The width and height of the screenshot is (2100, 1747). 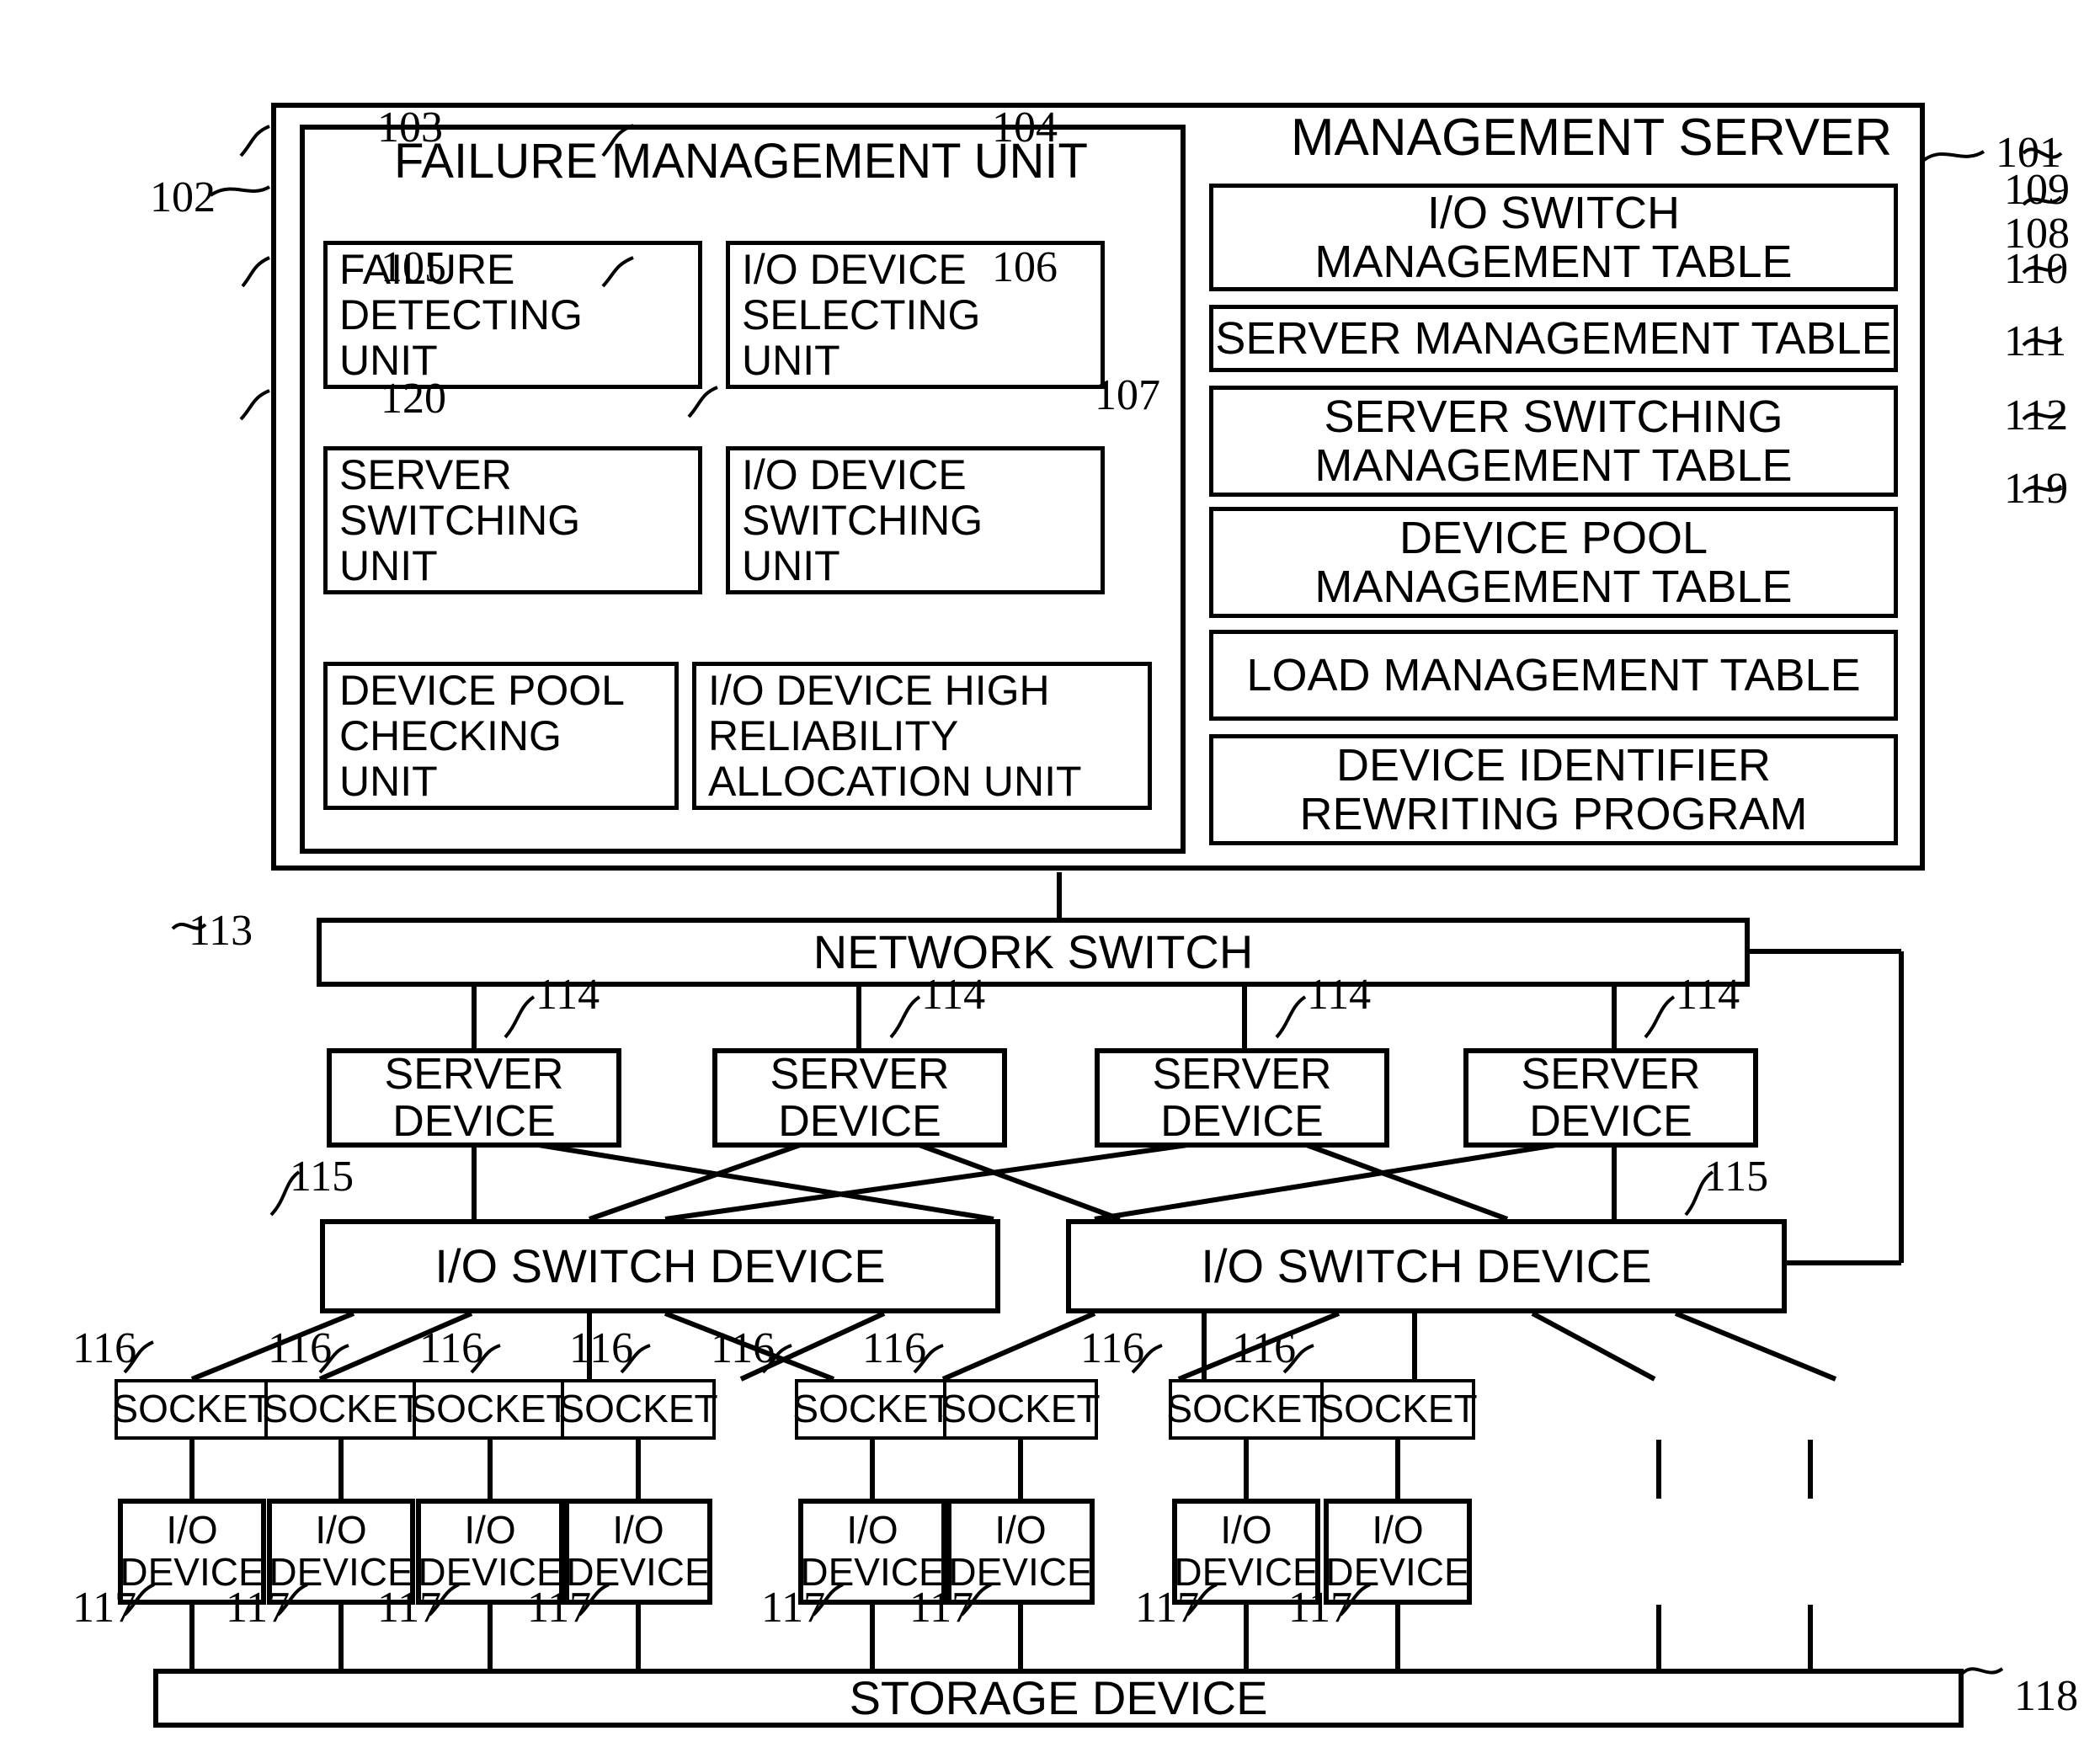 What do you see at coordinates (474, 1098) in the screenshot?
I see `server-device-box-1: SERVER DEVICE` at bounding box center [474, 1098].